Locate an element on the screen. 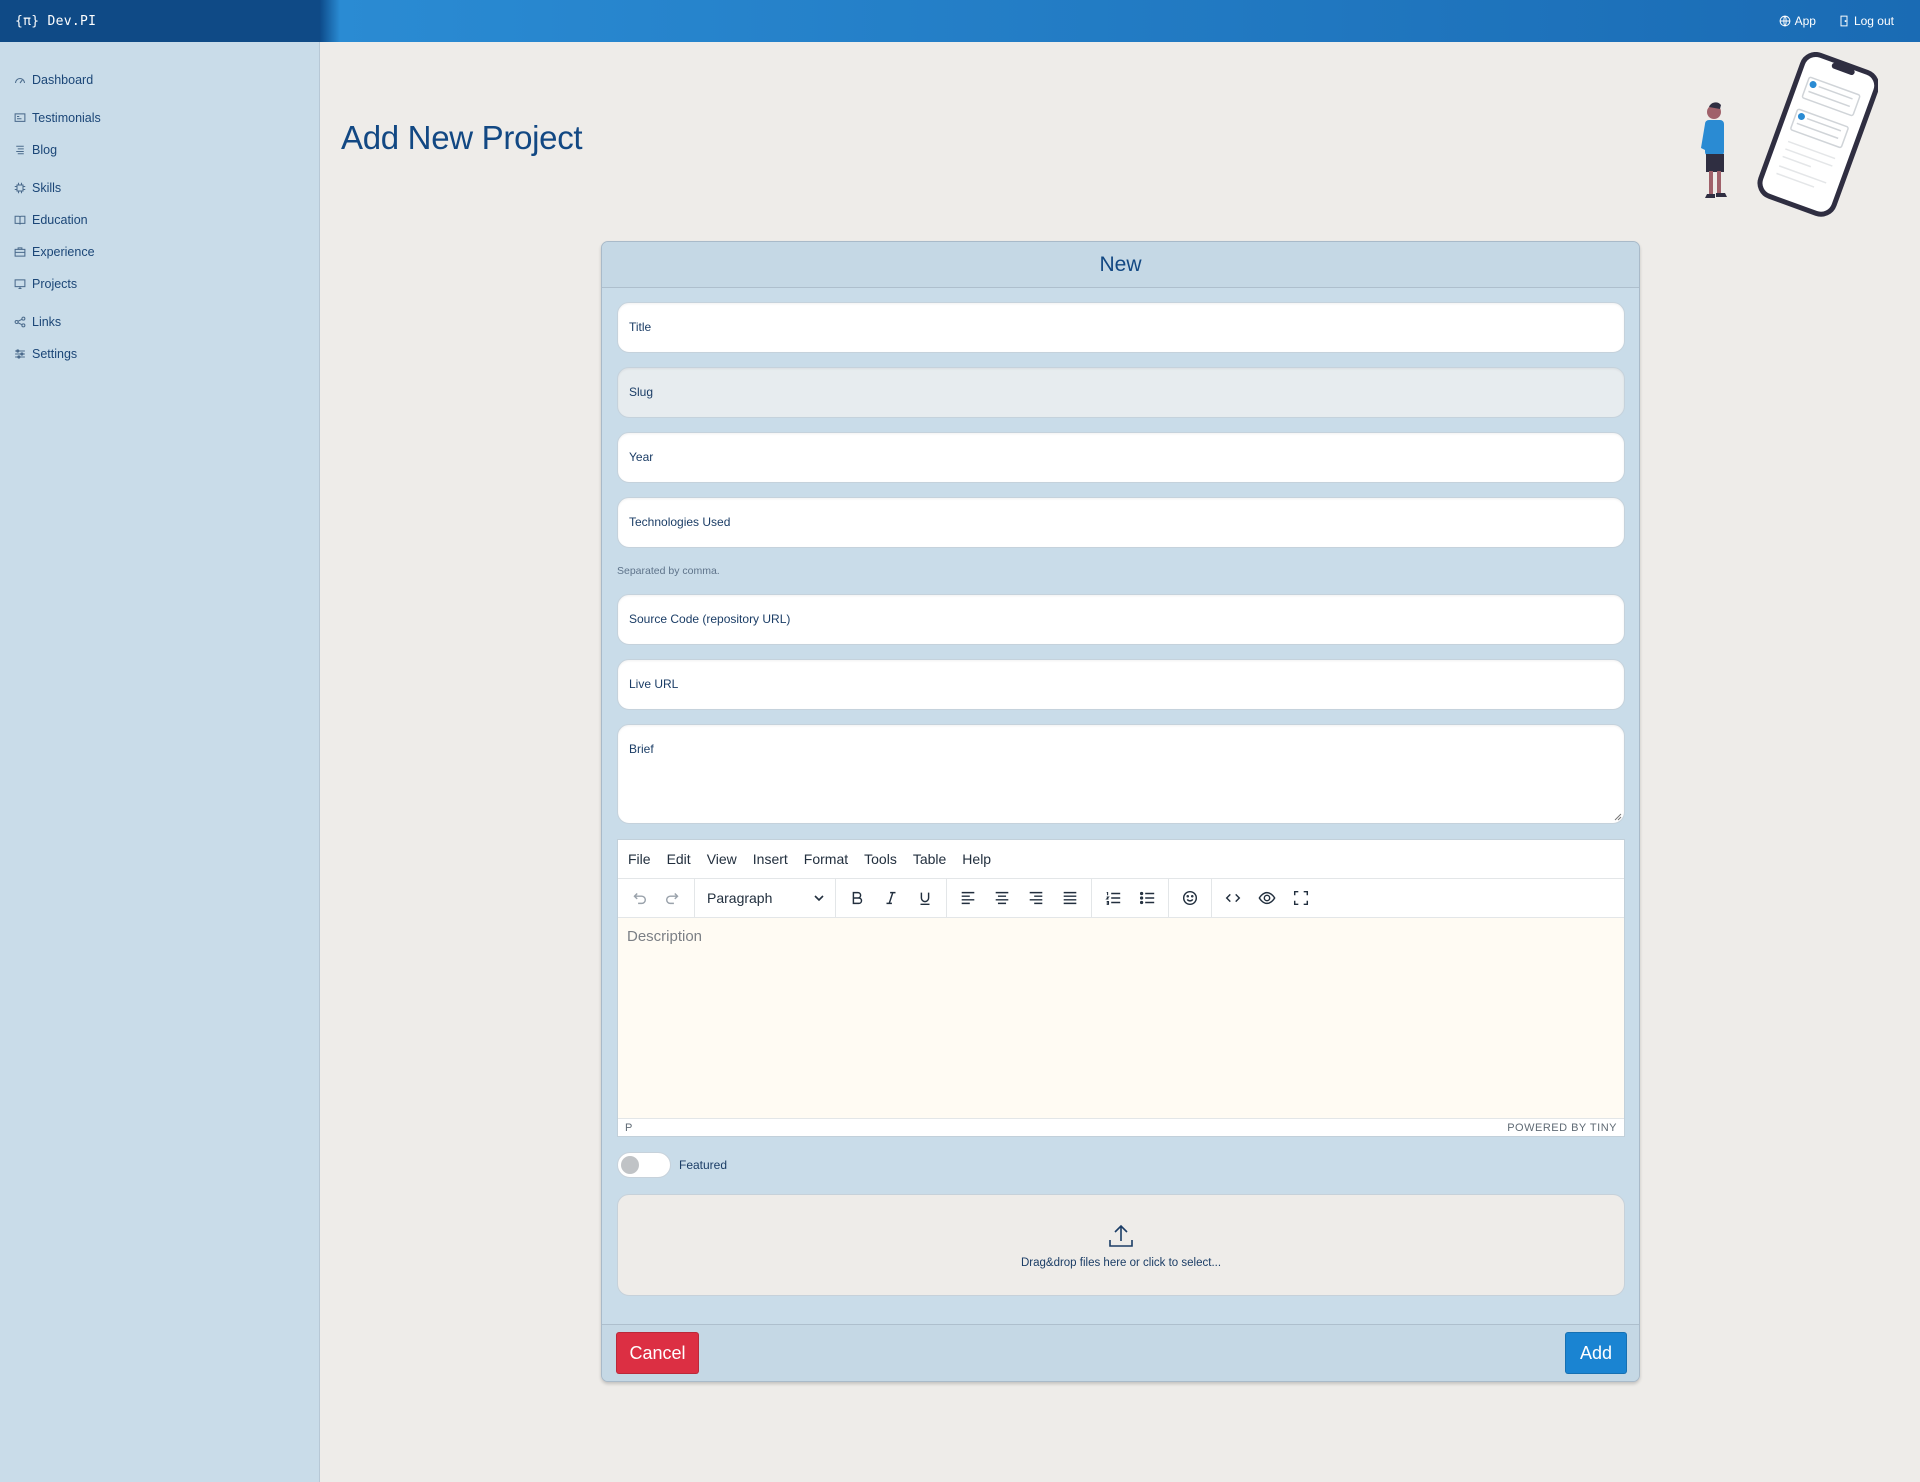 This screenshot has height=1482, width=1920. bold-button is located at coordinates (857, 898).